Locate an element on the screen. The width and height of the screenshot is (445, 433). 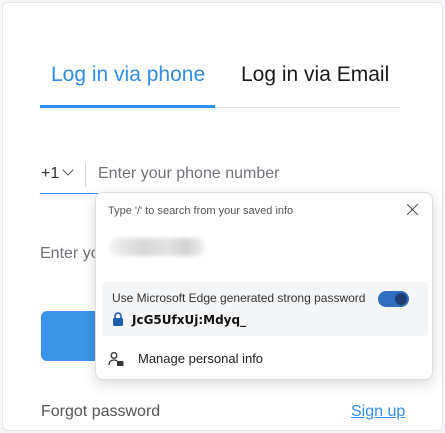
country-code-select: +1 is located at coordinates (57, 173).